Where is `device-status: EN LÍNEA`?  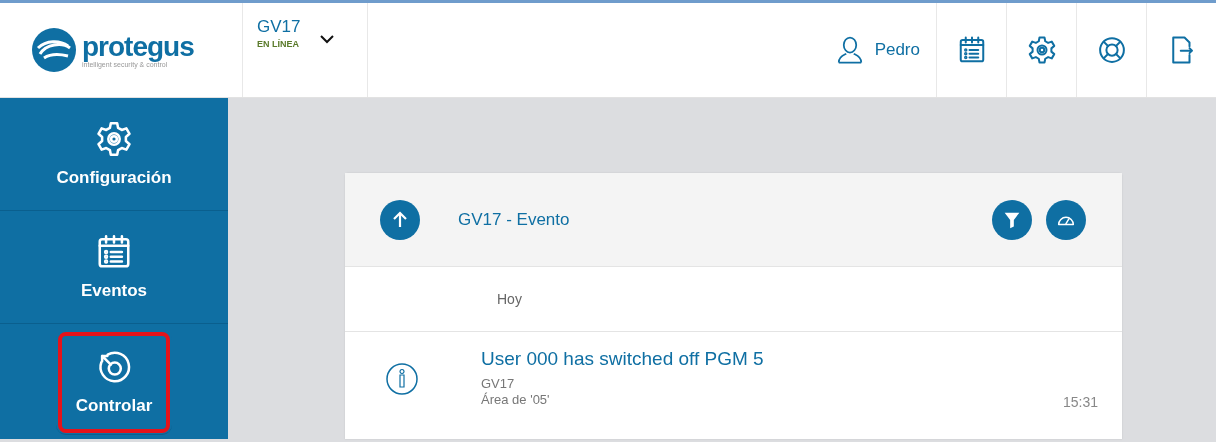
device-status: EN LÍNEA is located at coordinates (278, 44).